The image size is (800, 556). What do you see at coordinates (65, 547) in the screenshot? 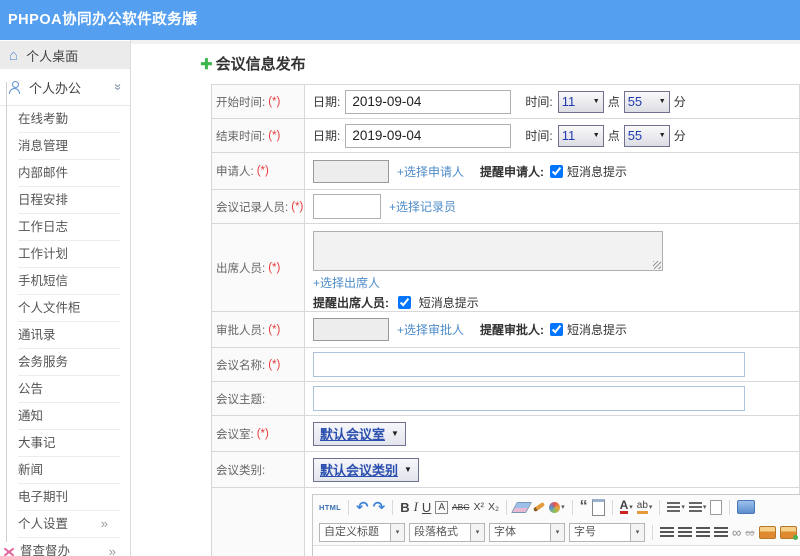
I see `sidebar-item-supervision: 督查督办 »` at bounding box center [65, 547].